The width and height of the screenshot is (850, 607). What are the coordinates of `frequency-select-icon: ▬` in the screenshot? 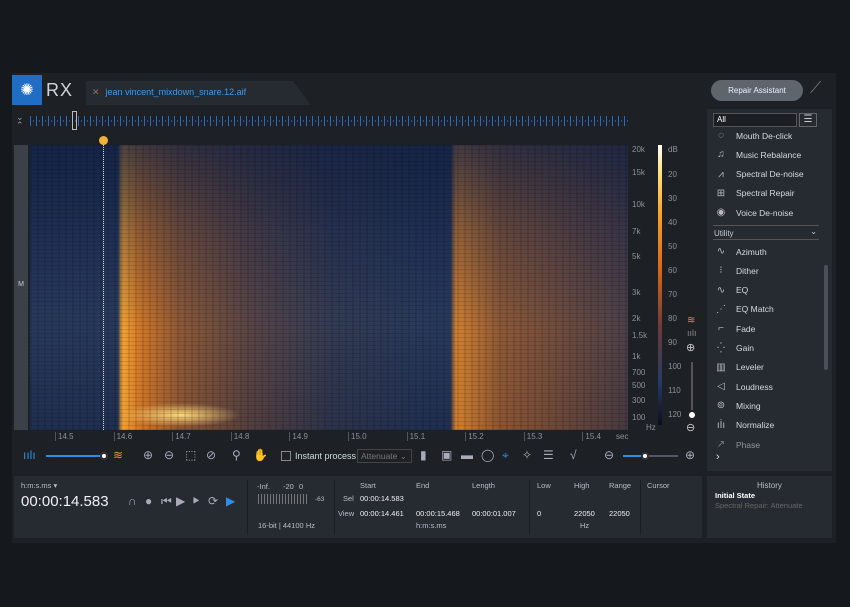 It's located at (467, 455).